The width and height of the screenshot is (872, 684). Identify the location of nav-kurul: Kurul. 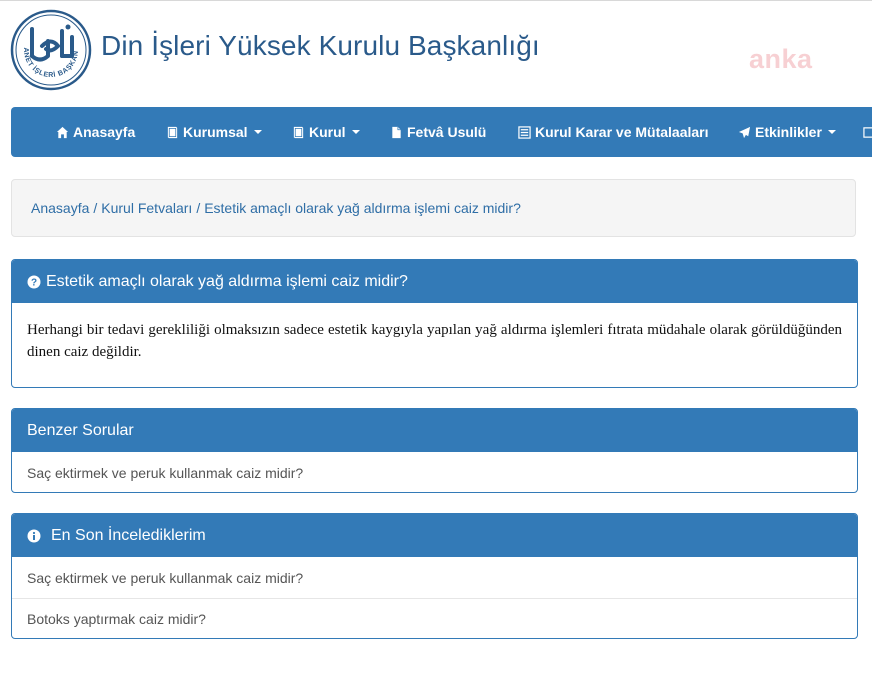
(326, 132).